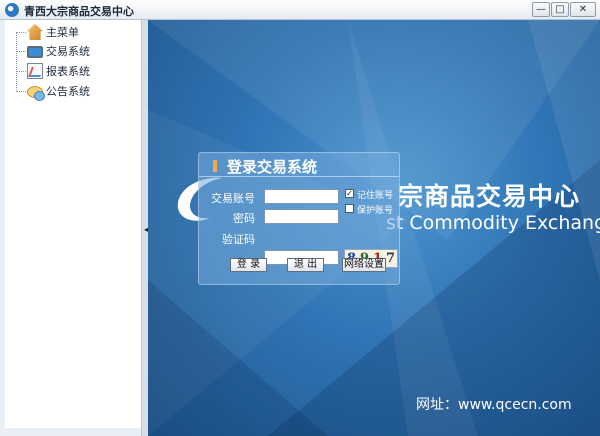  I want to click on sidebar-item-reports: 报表系统, so click(53, 71).